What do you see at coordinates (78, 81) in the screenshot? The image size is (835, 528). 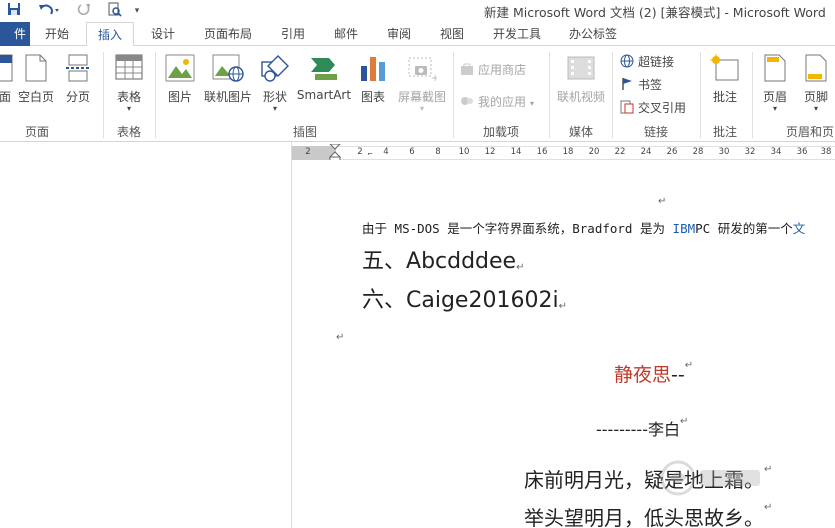 I see `page-break-button: 分页` at bounding box center [78, 81].